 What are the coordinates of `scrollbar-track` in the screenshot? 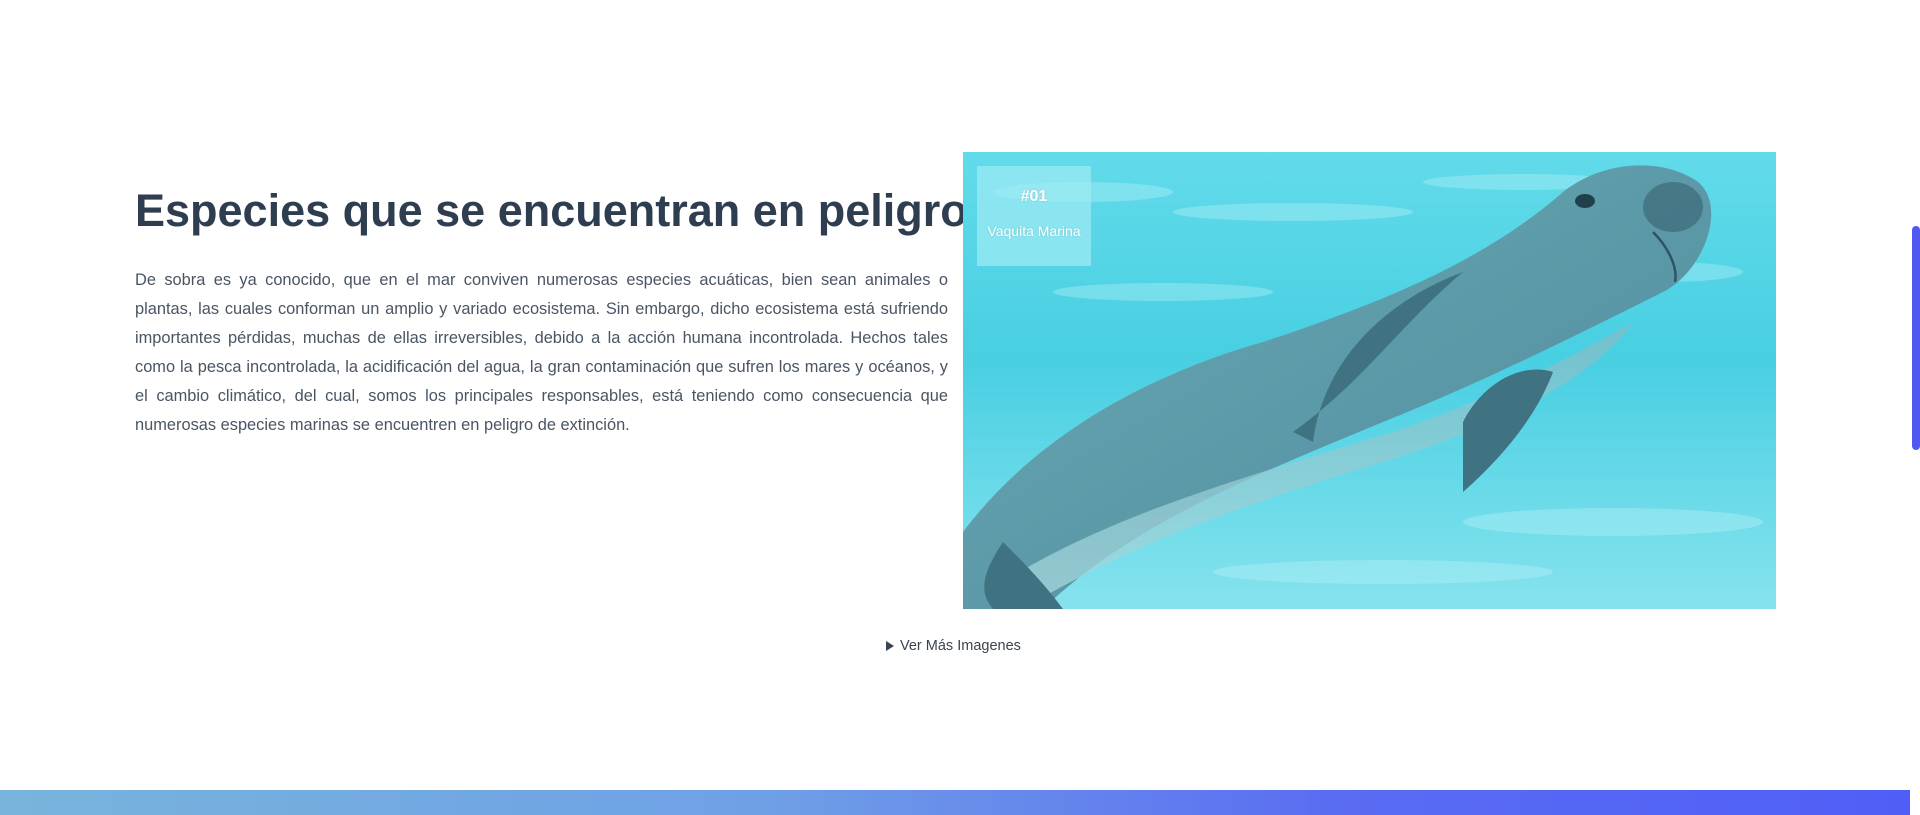 It's located at (1915, 407).